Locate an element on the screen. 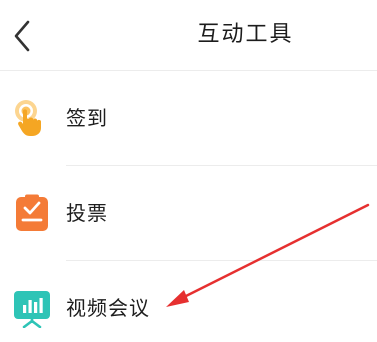  vote-clipboard-icon is located at coordinates (32, 212).